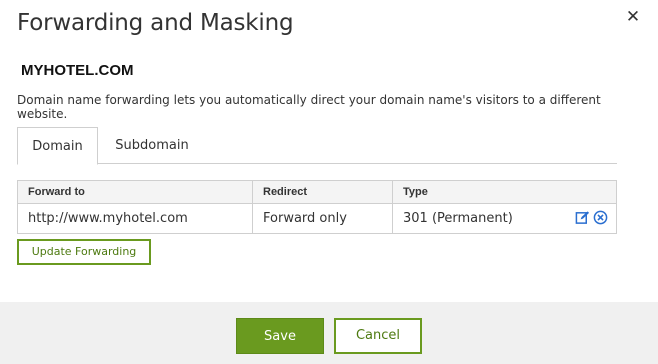 The height and width of the screenshot is (364, 658). What do you see at coordinates (415, 192) in the screenshot?
I see `header-type: Type` at bounding box center [415, 192].